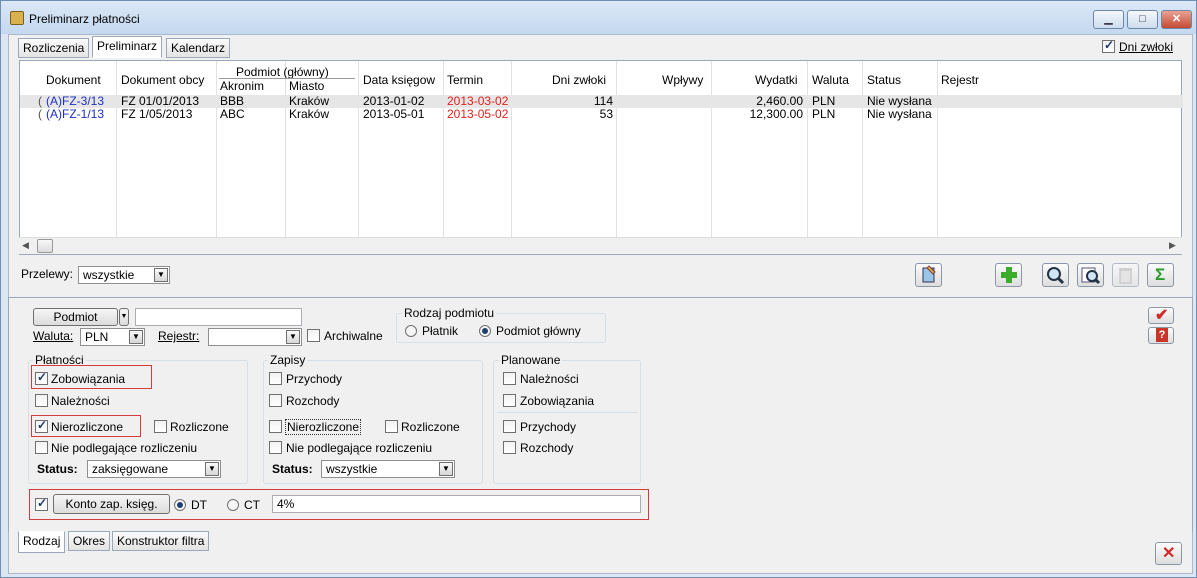 This screenshot has width=1197, height=578. I want to click on tab-rozliczenia: Rozliczenia, so click(54, 48).